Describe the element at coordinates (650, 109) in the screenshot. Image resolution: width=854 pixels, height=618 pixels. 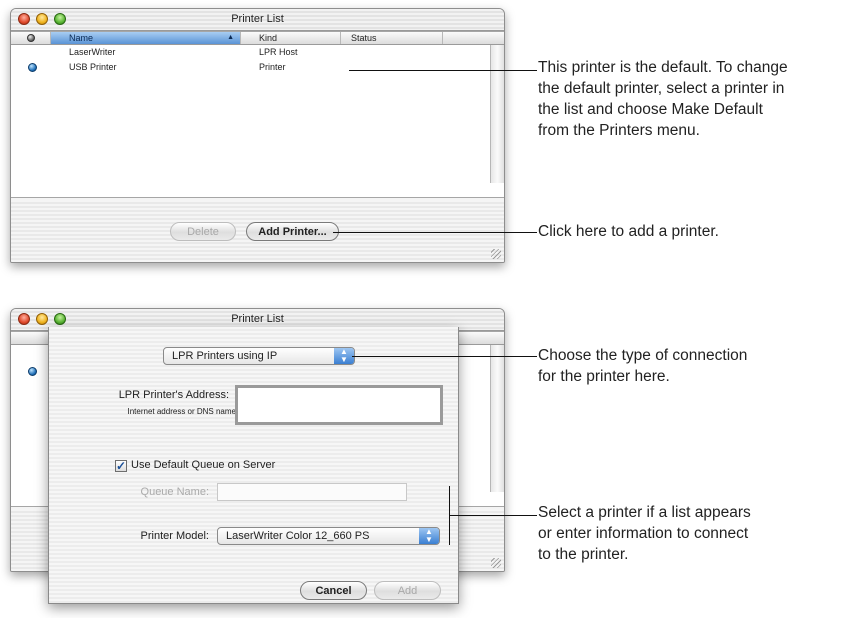
I see `callout-default-line-3: the list and choose Make Default` at that location.